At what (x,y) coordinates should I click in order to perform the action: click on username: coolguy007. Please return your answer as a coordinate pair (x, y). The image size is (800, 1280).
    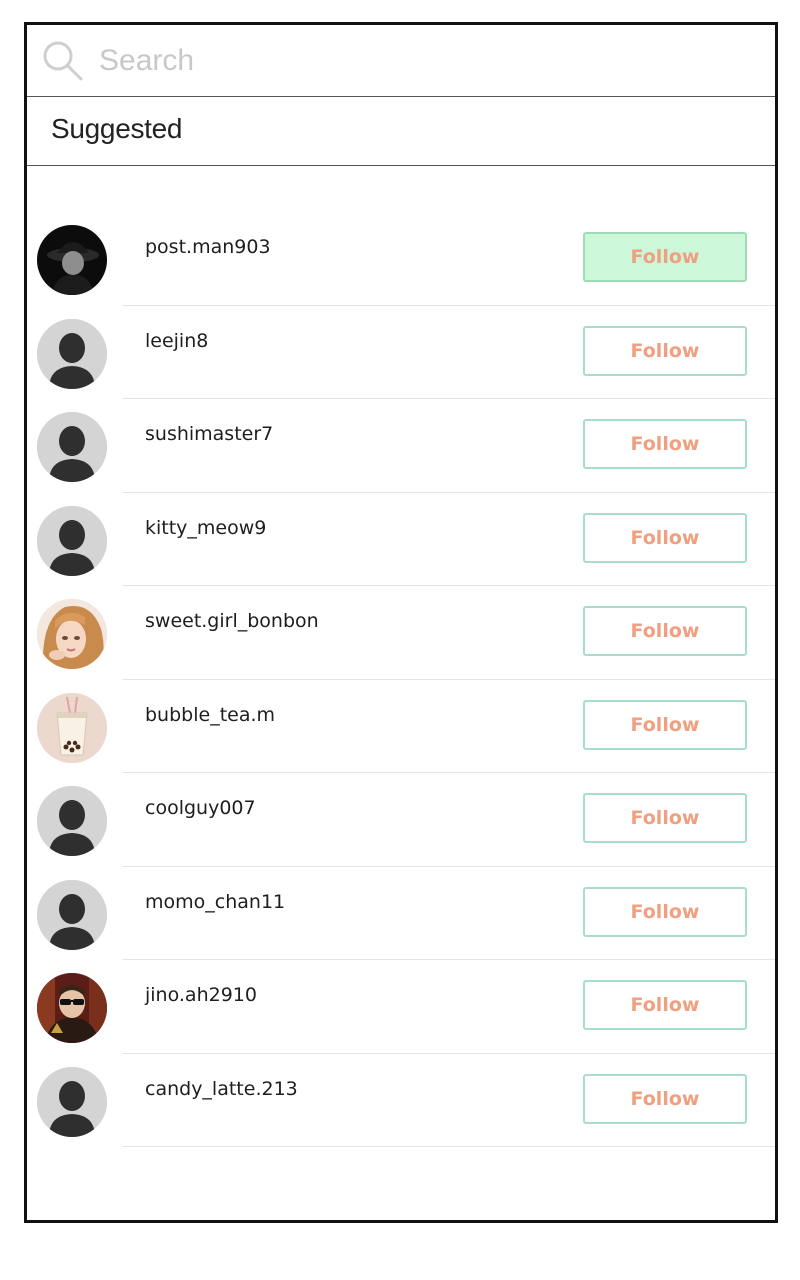
    Looking at the image, I should click on (200, 808).